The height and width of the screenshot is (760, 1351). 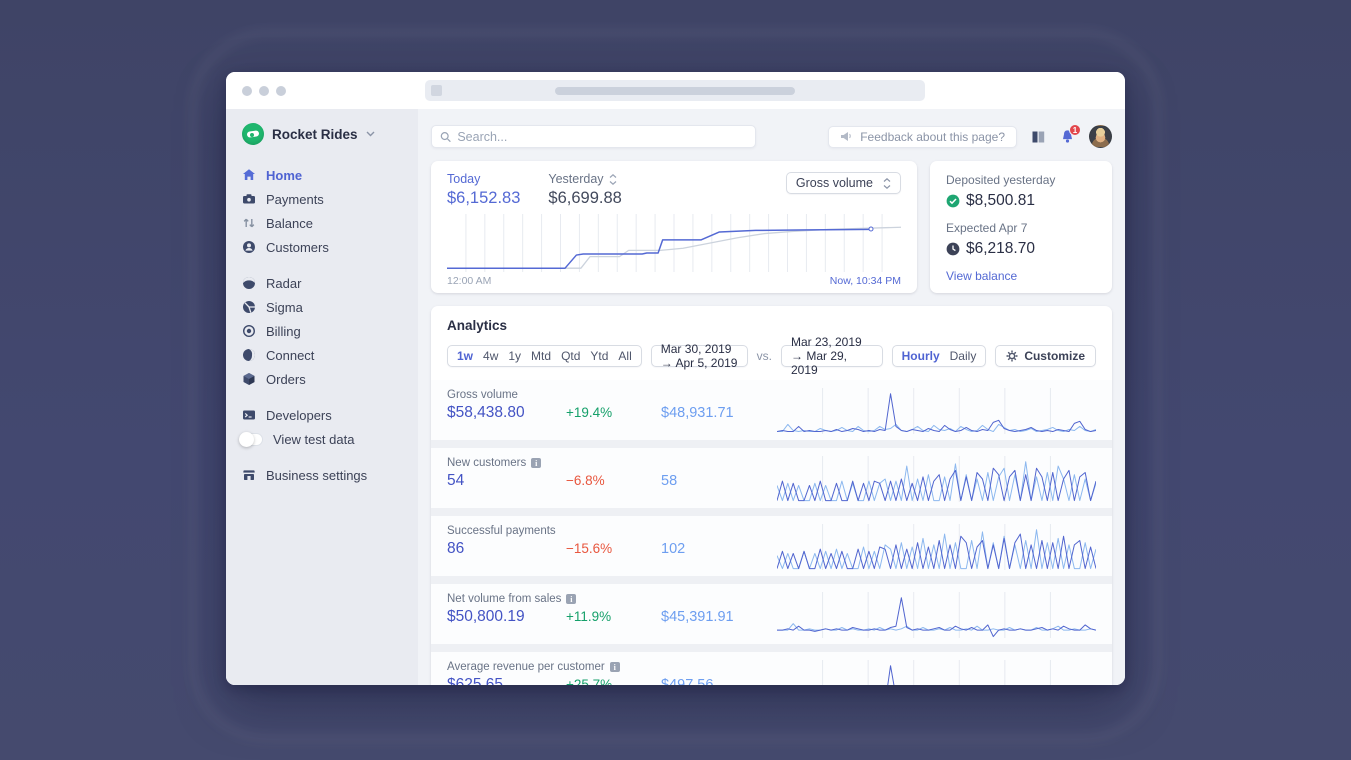 I want to click on sort-updown-icon, so click(x=613, y=179).